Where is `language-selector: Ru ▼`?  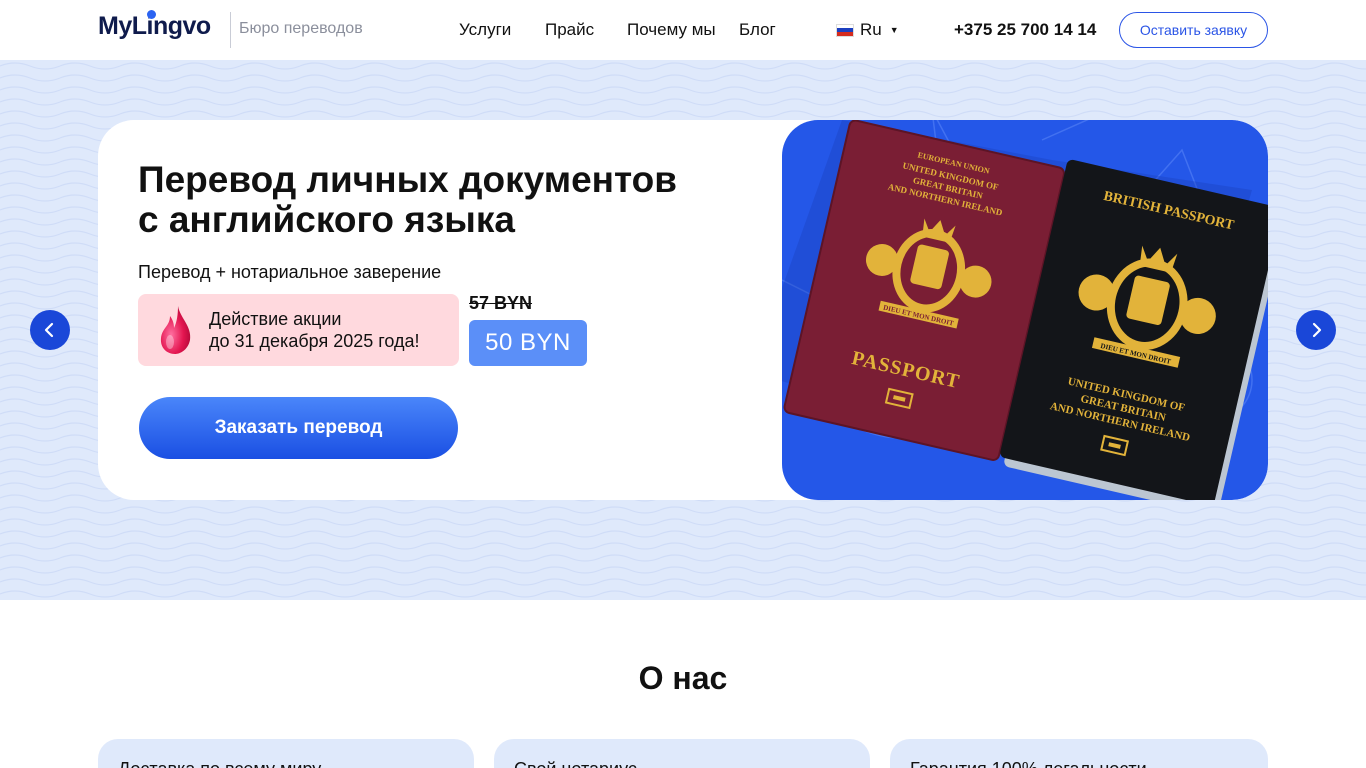 language-selector: Ru ▼ is located at coordinates (867, 30).